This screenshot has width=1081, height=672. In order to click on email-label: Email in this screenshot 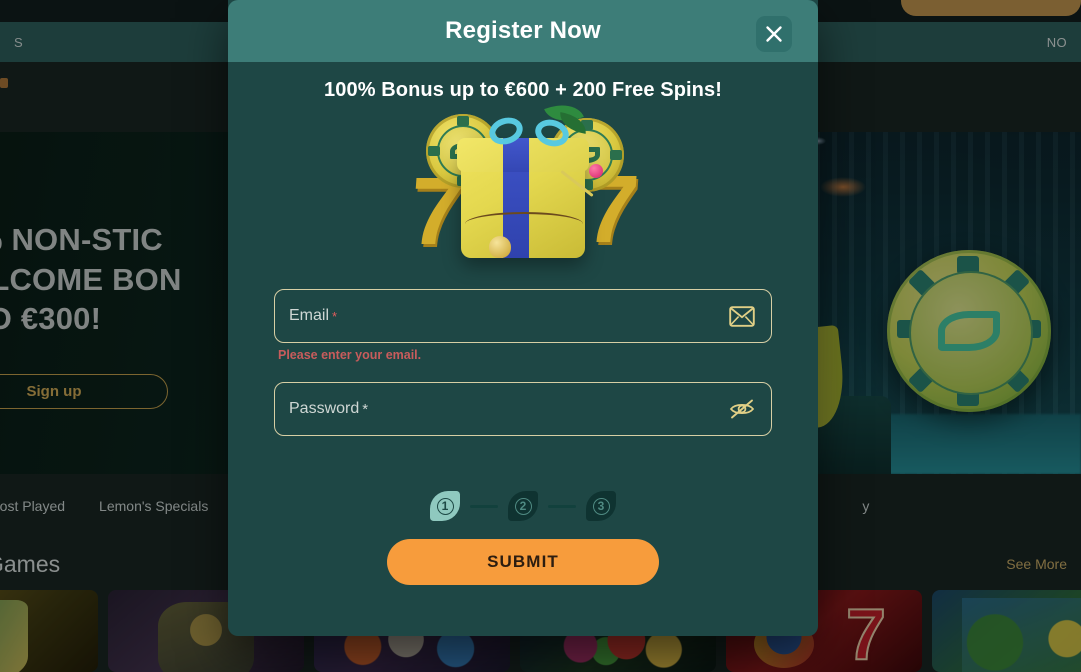, I will do `click(309, 315)`.